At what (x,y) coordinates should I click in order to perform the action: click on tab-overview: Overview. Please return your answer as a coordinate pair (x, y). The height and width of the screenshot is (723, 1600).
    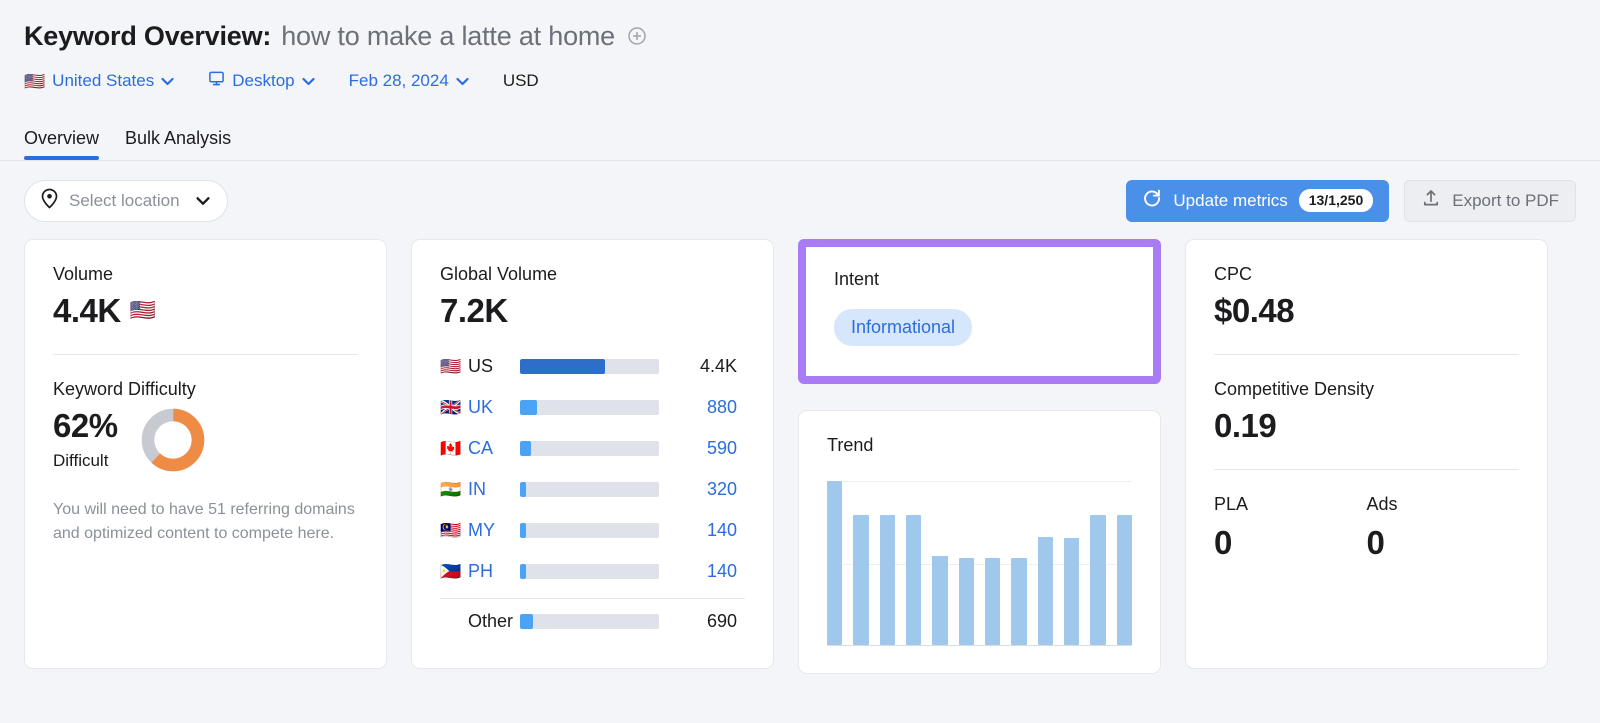
    Looking at the image, I should click on (62, 144).